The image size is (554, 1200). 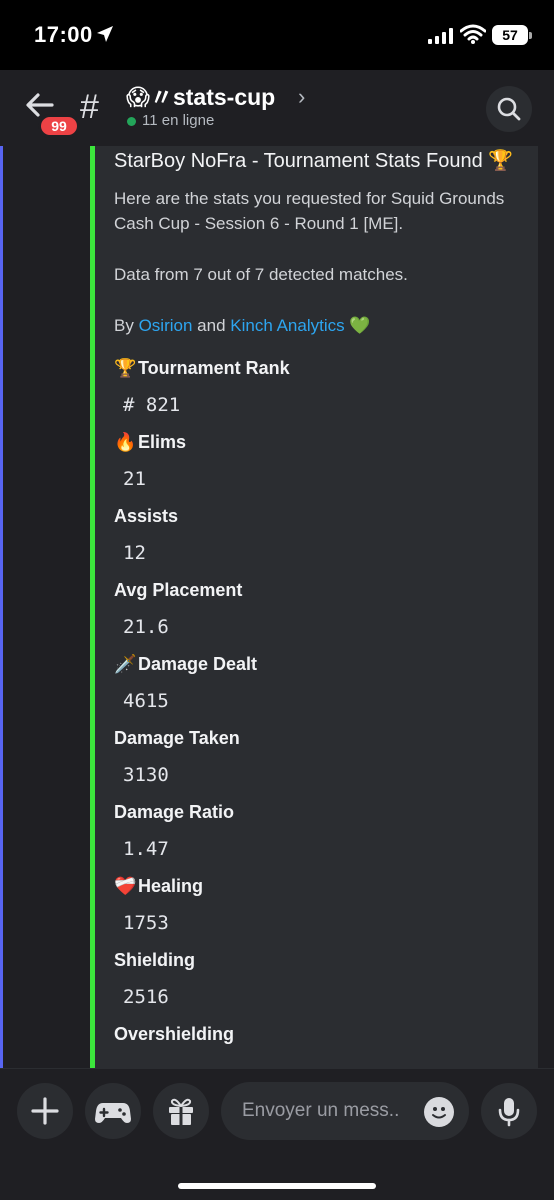 I want to click on gift-button, so click(x=181, y=1111).